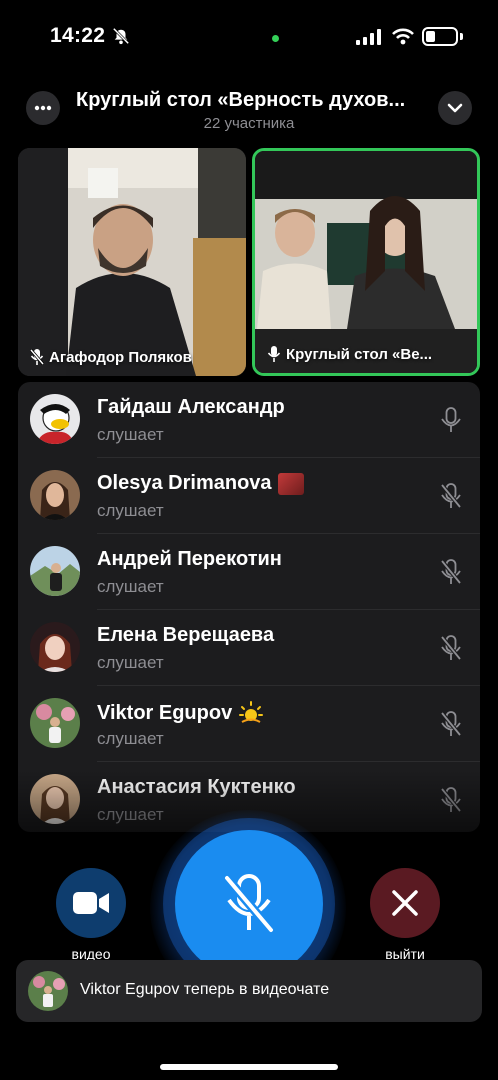 This screenshot has width=498, height=1080. I want to click on notification-toast: Viktor Egupov теперь в видеочате, so click(249, 991).